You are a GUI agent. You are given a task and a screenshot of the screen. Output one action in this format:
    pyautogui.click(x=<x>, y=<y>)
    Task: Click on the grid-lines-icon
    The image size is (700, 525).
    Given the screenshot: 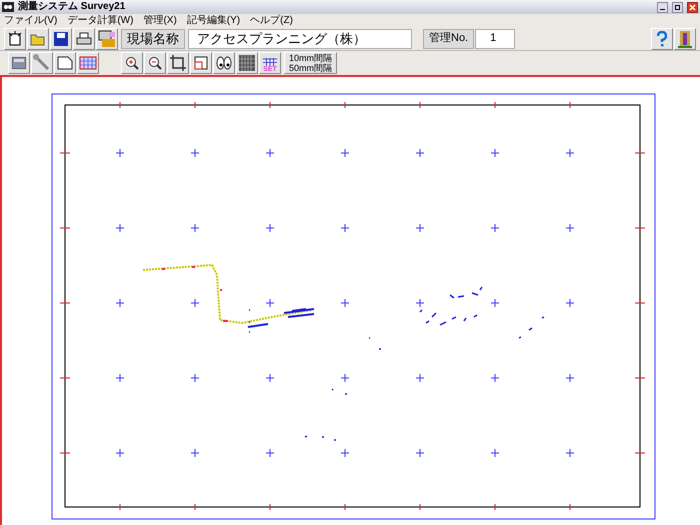 What is the action you would take?
    pyautogui.click(x=270, y=62)
    